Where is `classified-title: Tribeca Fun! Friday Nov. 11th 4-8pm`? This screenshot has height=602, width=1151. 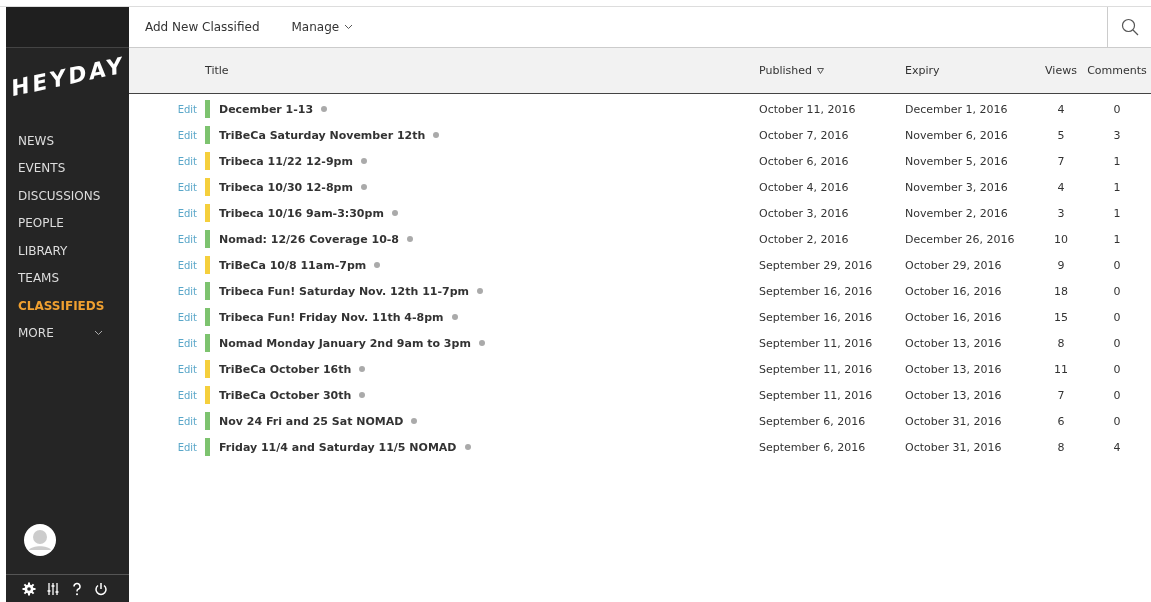
classified-title: Tribeca Fun! Friday Nov. 11th 4-8pm is located at coordinates (331, 317).